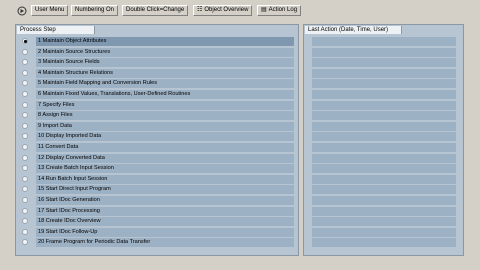  I want to click on step-row: 2 Maintain Source Structures, so click(157, 52).